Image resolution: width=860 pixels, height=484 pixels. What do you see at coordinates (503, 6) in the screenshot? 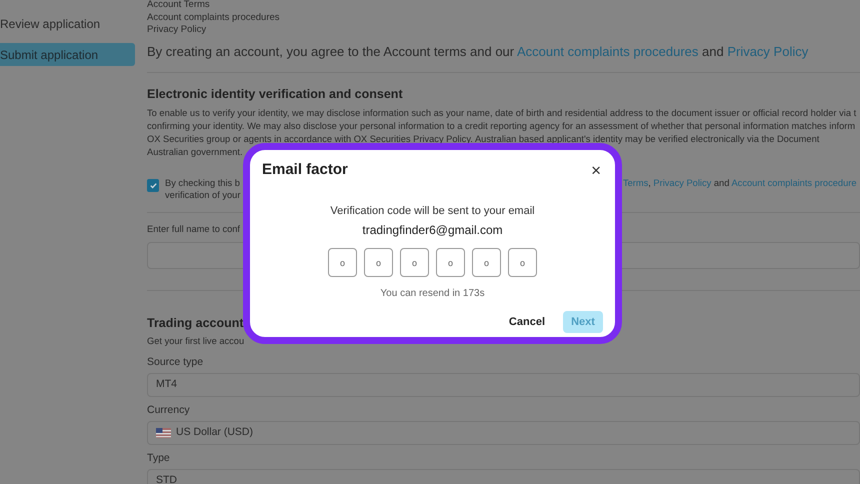
I see `document-link: Account Terms` at bounding box center [503, 6].